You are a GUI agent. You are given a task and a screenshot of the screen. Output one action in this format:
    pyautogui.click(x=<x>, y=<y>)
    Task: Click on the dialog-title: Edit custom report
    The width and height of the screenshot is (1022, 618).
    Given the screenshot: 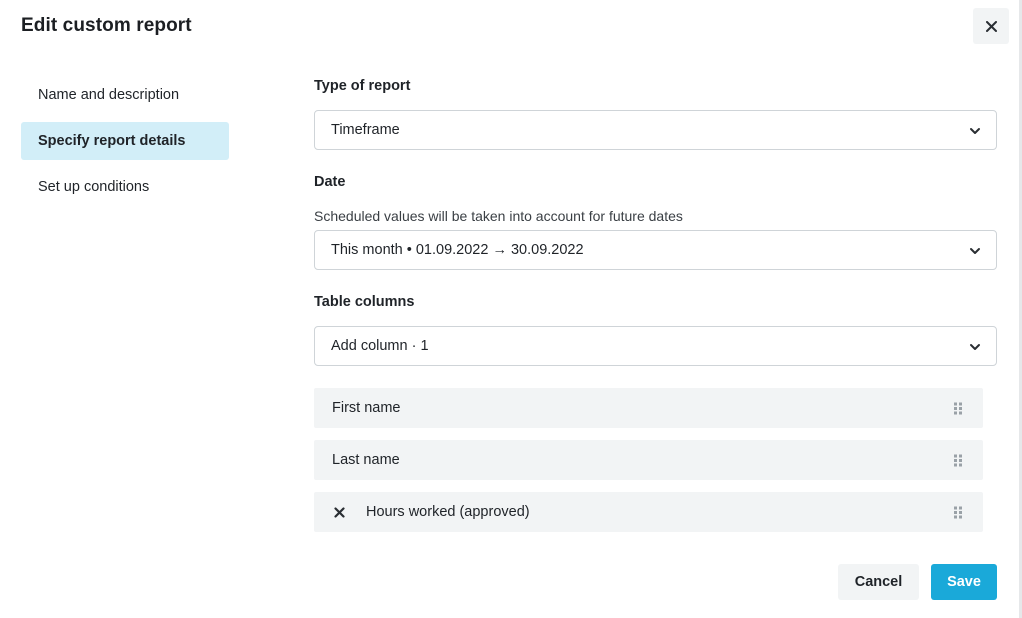 What is the action you would take?
    pyautogui.click(x=106, y=25)
    